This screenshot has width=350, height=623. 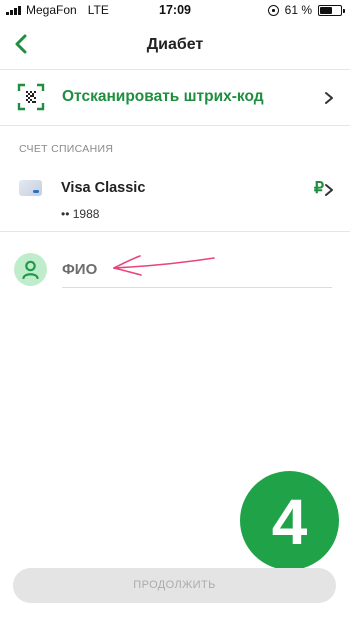 What do you see at coordinates (31, 97) in the screenshot?
I see `barcode-scan-icon` at bounding box center [31, 97].